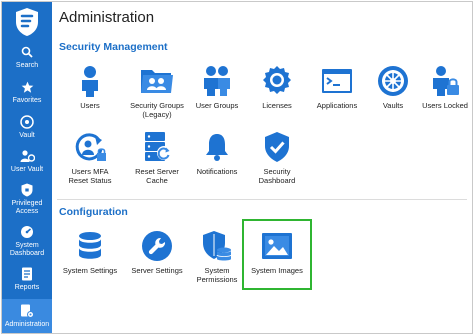 The width and height of the screenshot is (474, 335). I want to click on tile-label: Server Settings, so click(157, 270).